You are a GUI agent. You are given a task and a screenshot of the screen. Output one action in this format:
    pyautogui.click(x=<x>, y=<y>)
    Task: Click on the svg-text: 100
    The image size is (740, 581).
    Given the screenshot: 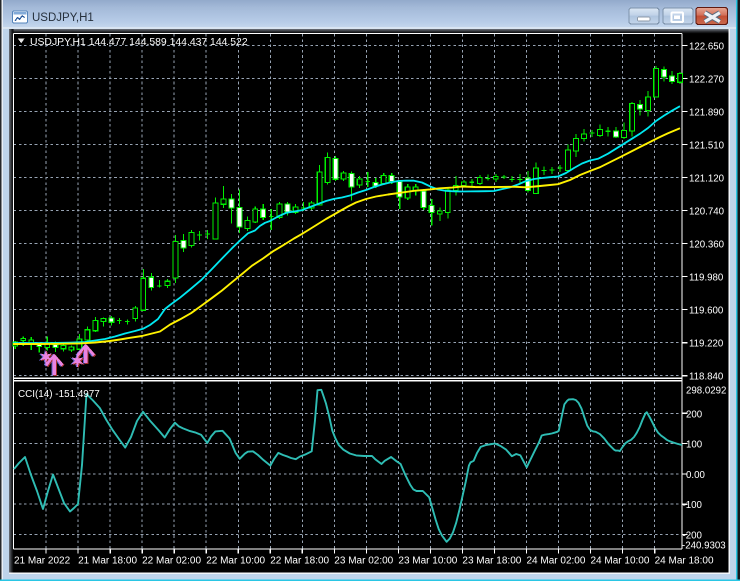 What is the action you would take?
    pyautogui.click(x=694, y=445)
    